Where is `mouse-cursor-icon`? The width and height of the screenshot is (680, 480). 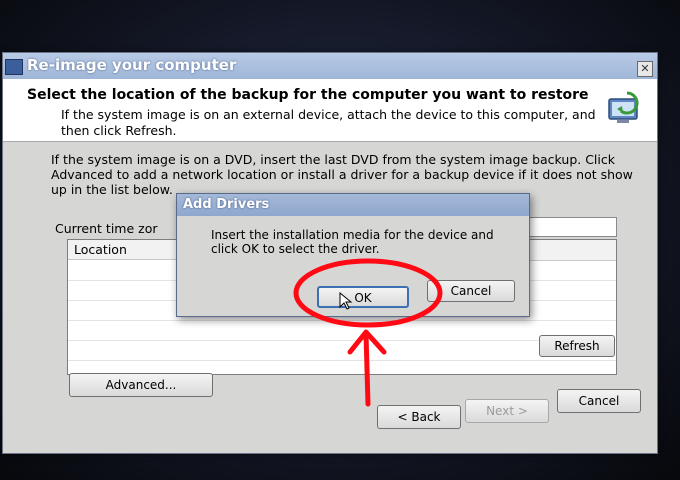
mouse-cursor-icon is located at coordinates (346, 301).